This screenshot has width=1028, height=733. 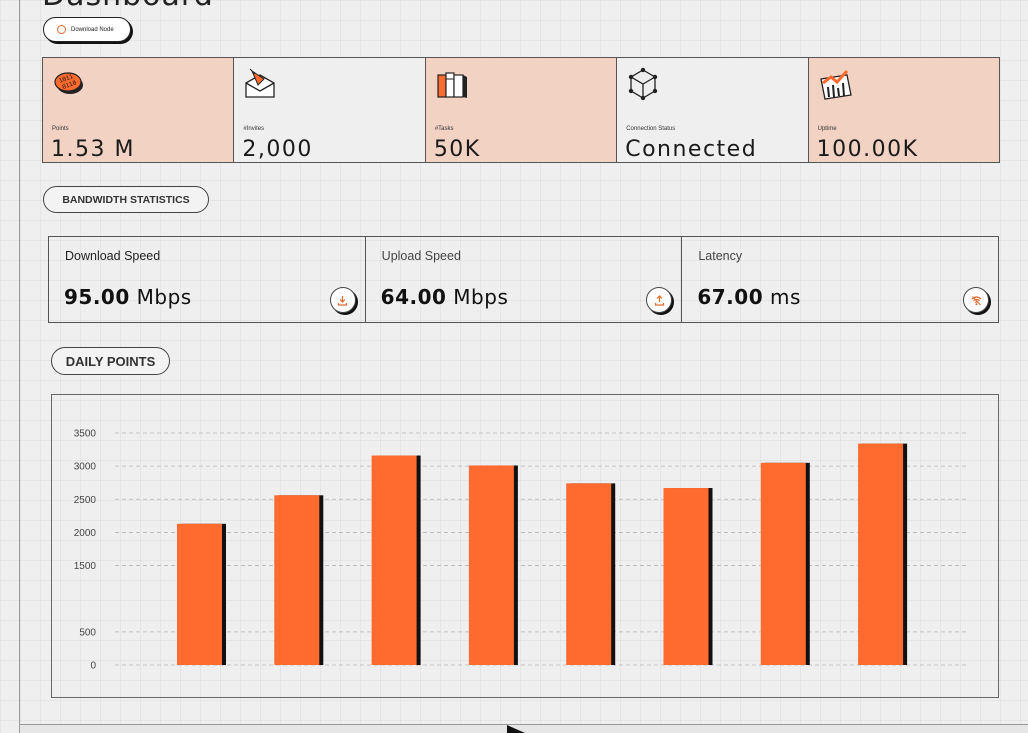 What do you see at coordinates (867, 149) in the screenshot?
I see `stat-value: 100.00K` at bounding box center [867, 149].